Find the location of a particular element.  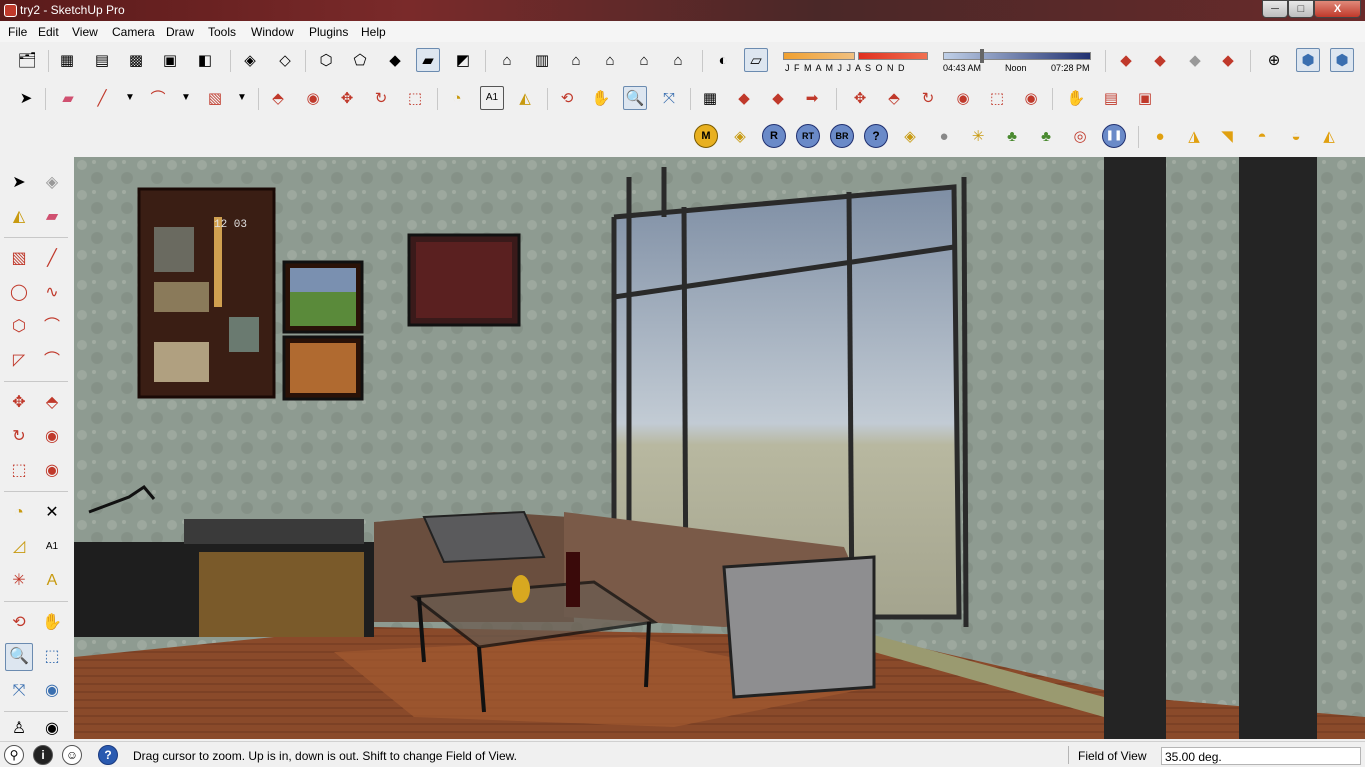

follow-me-icon: ◉ is located at coordinates (313, 98).